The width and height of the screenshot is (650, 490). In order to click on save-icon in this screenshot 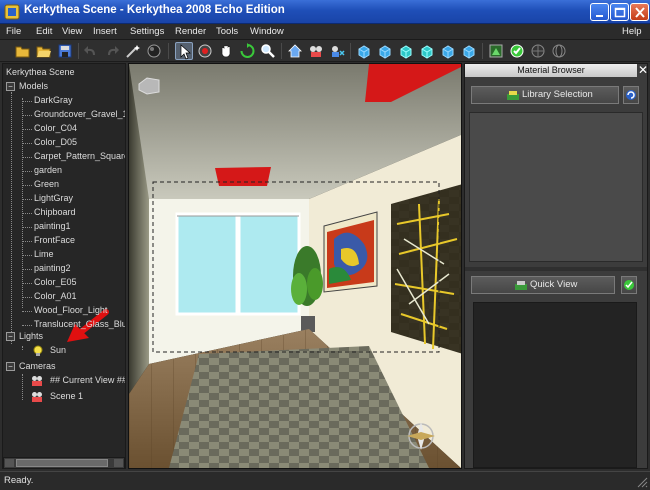, I will do `click(65, 51)`.